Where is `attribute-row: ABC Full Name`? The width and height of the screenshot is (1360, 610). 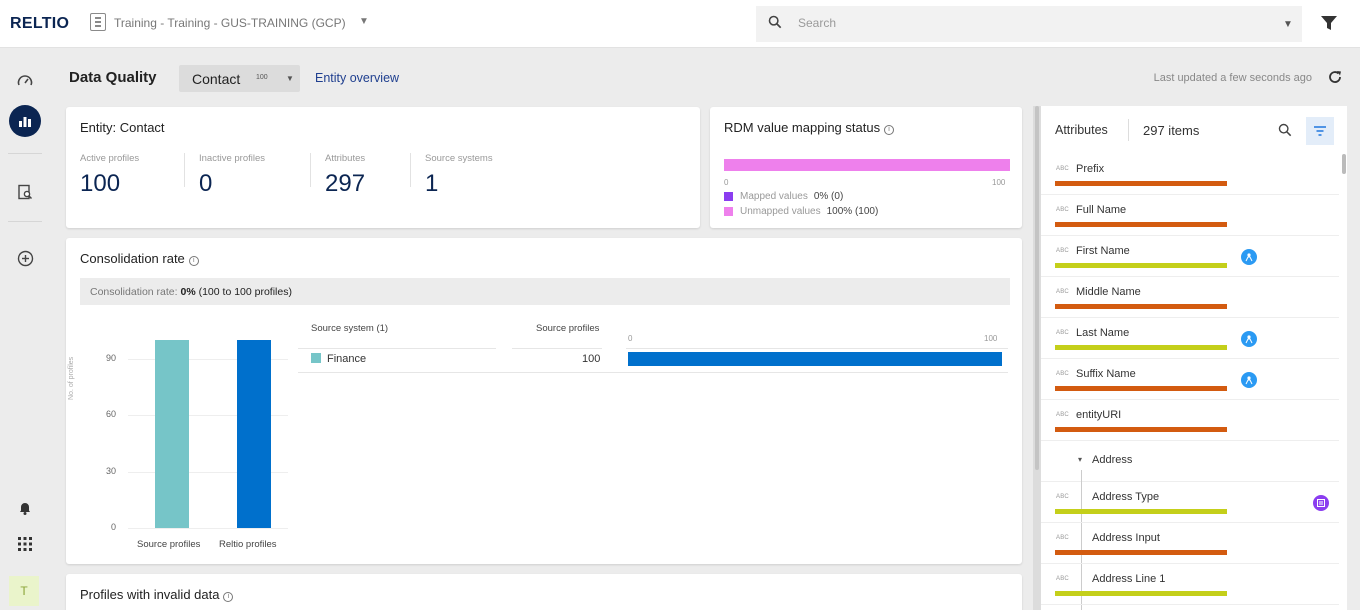 attribute-row: ABC Full Name is located at coordinates (1190, 215).